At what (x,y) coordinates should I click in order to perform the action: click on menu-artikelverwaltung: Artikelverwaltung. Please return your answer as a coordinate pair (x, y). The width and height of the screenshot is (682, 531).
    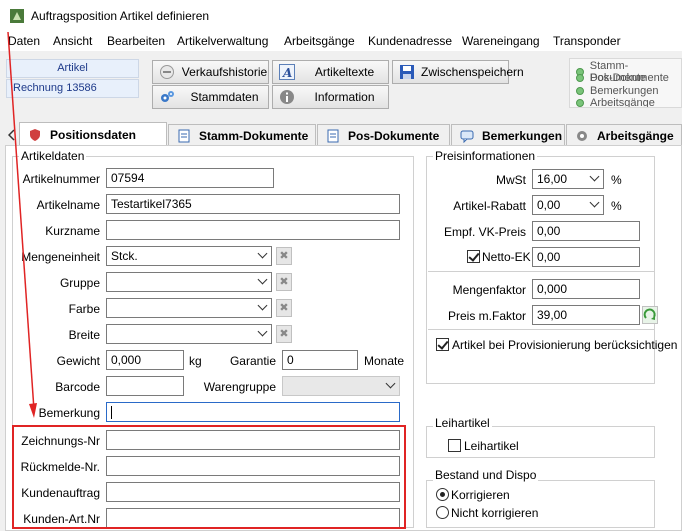
    Looking at the image, I should click on (222, 41).